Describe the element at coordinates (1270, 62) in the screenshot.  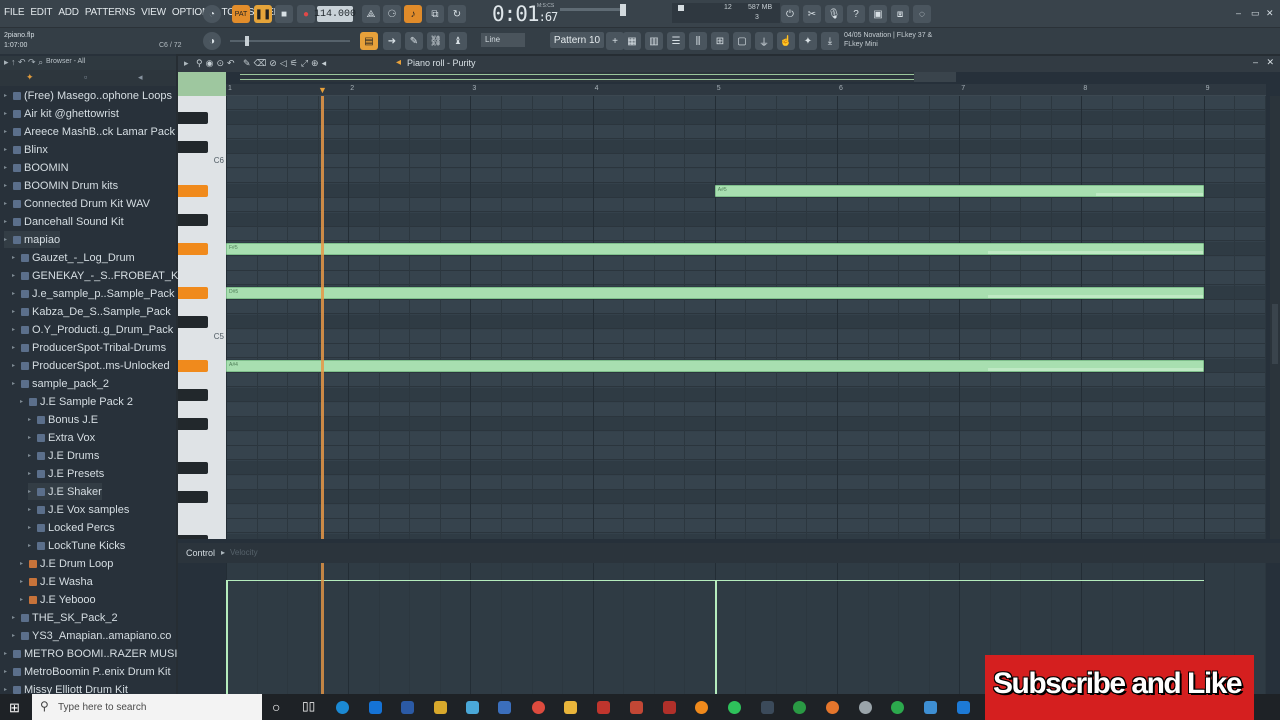
I see `piano-roll-close-icon: ✕` at that location.